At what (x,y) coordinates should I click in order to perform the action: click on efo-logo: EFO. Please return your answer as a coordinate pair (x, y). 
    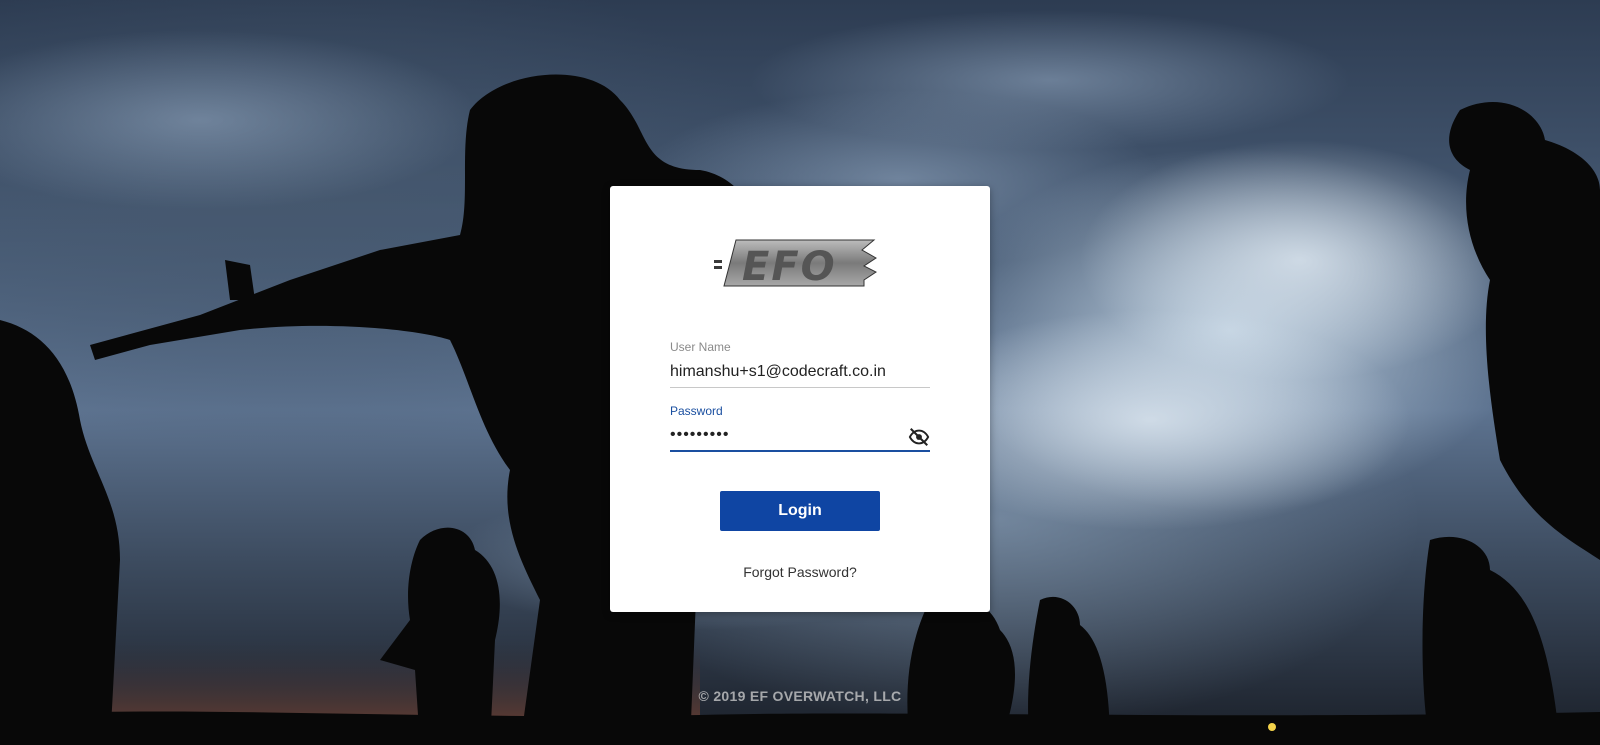
    Looking at the image, I should click on (799, 263).